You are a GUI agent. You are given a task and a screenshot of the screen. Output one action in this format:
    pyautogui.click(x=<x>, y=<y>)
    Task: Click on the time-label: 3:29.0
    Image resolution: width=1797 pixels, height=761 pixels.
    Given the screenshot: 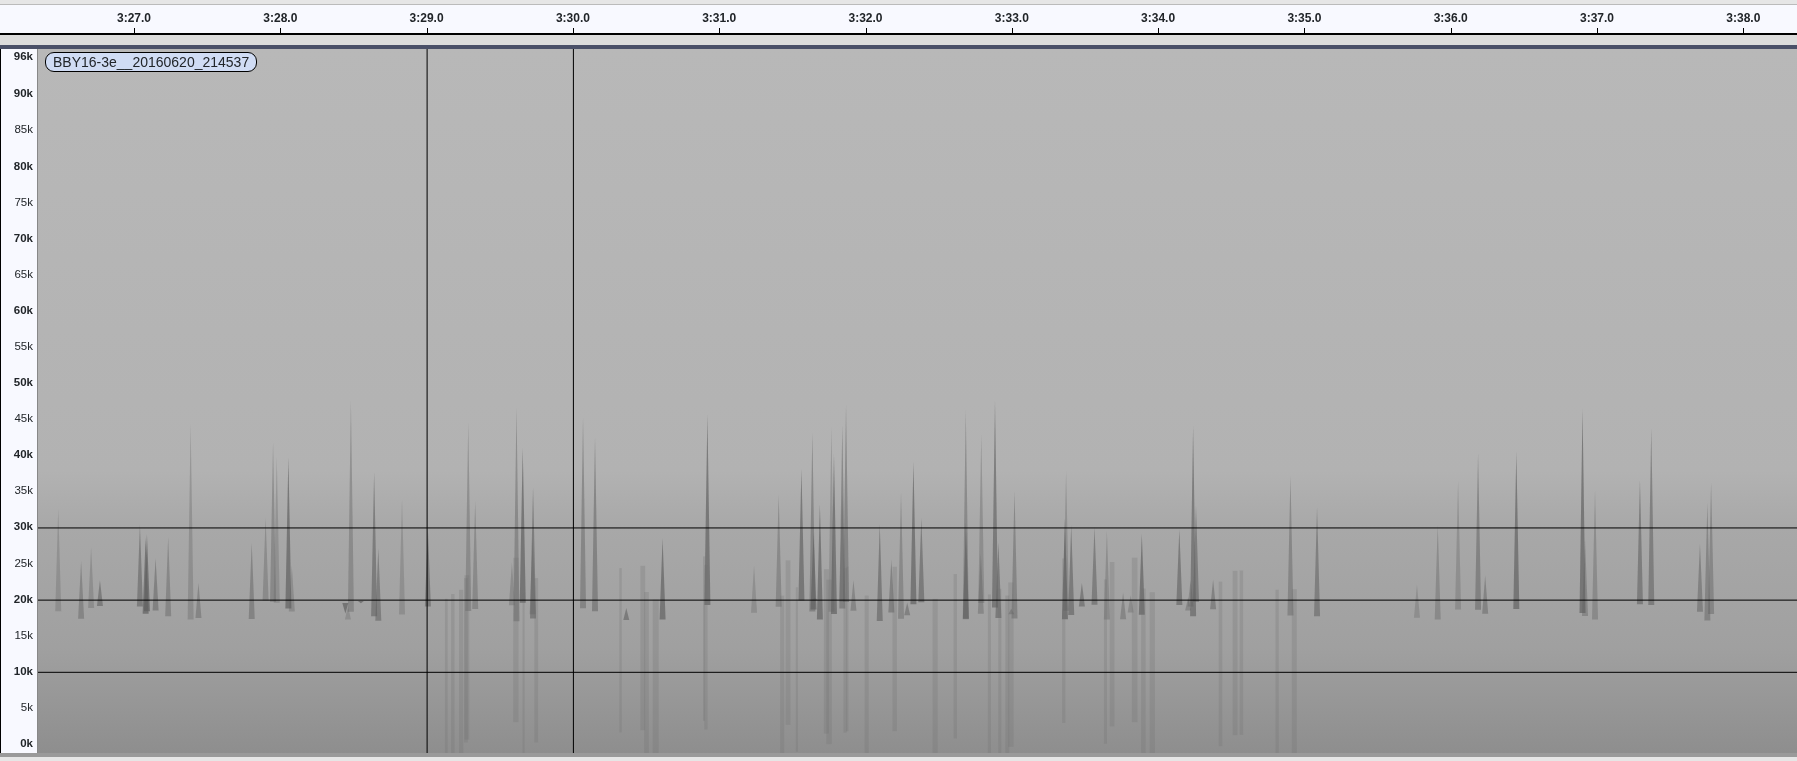 What is the action you would take?
    pyautogui.click(x=426, y=18)
    